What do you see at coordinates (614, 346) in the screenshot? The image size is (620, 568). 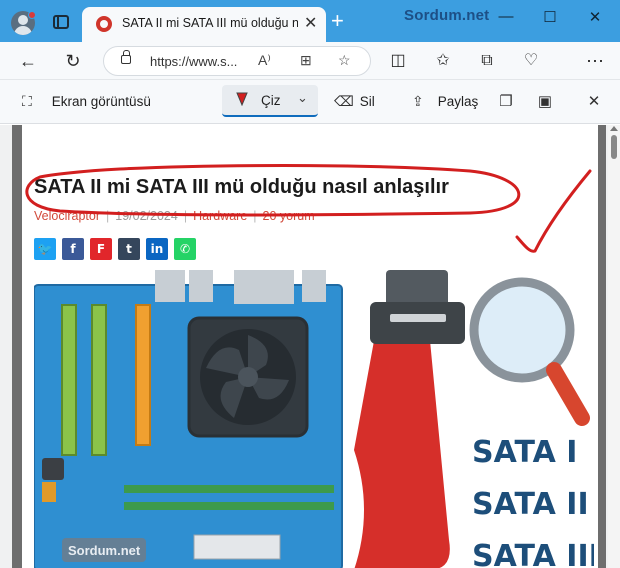 I see `scrollbar` at bounding box center [614, 346].